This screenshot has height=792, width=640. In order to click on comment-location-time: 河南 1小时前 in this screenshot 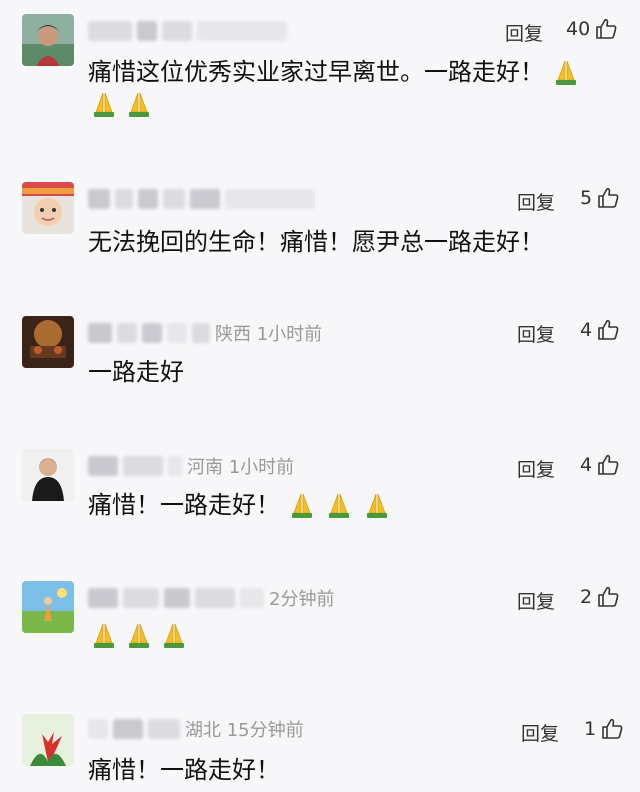, I will do `click(241, 467)`.